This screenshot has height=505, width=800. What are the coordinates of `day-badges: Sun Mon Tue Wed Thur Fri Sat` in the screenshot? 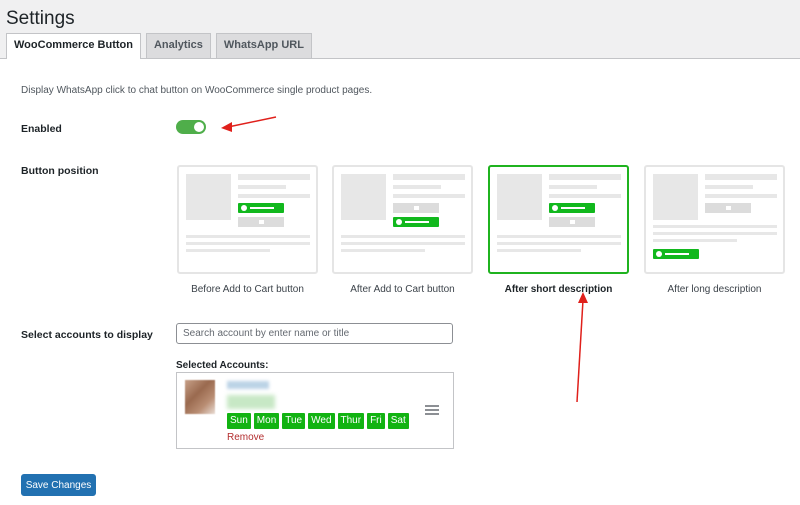 It's located at (319, 421).